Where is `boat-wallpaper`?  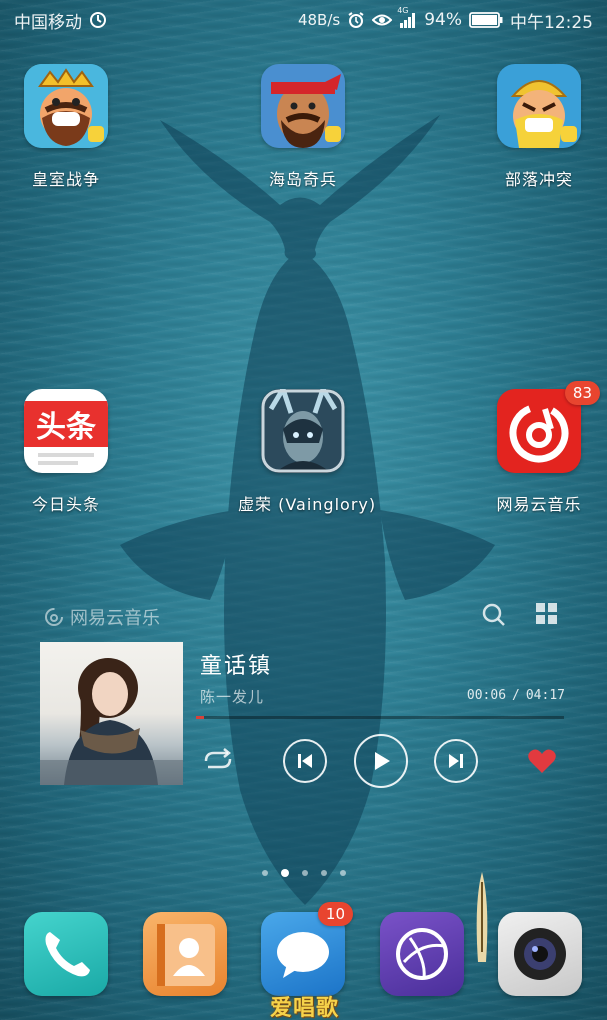 boat-wallpaper is located at coordinates (482, 917).